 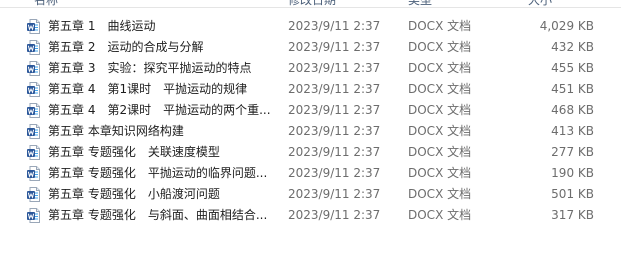 What do you see at coordinates (420, 4) in the screenshot?
I see `column-header-type: 类型` at bounding box center [420, 4].